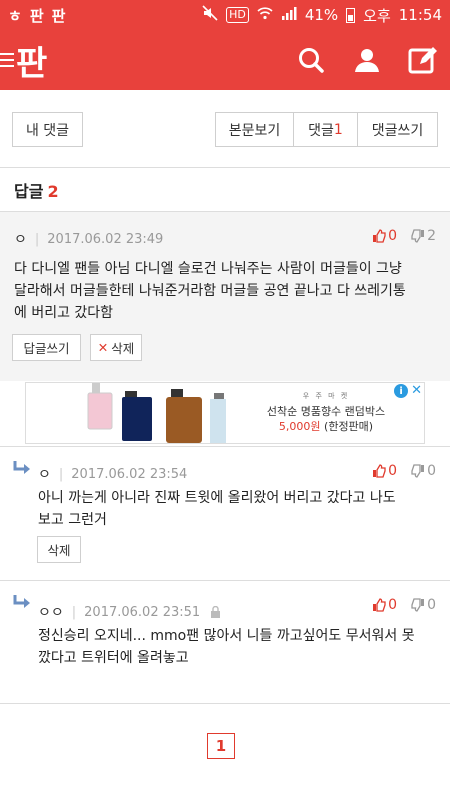 The height and width of the screenshot is (800, 450). I want to click on lock-icon, so click(216, 612).